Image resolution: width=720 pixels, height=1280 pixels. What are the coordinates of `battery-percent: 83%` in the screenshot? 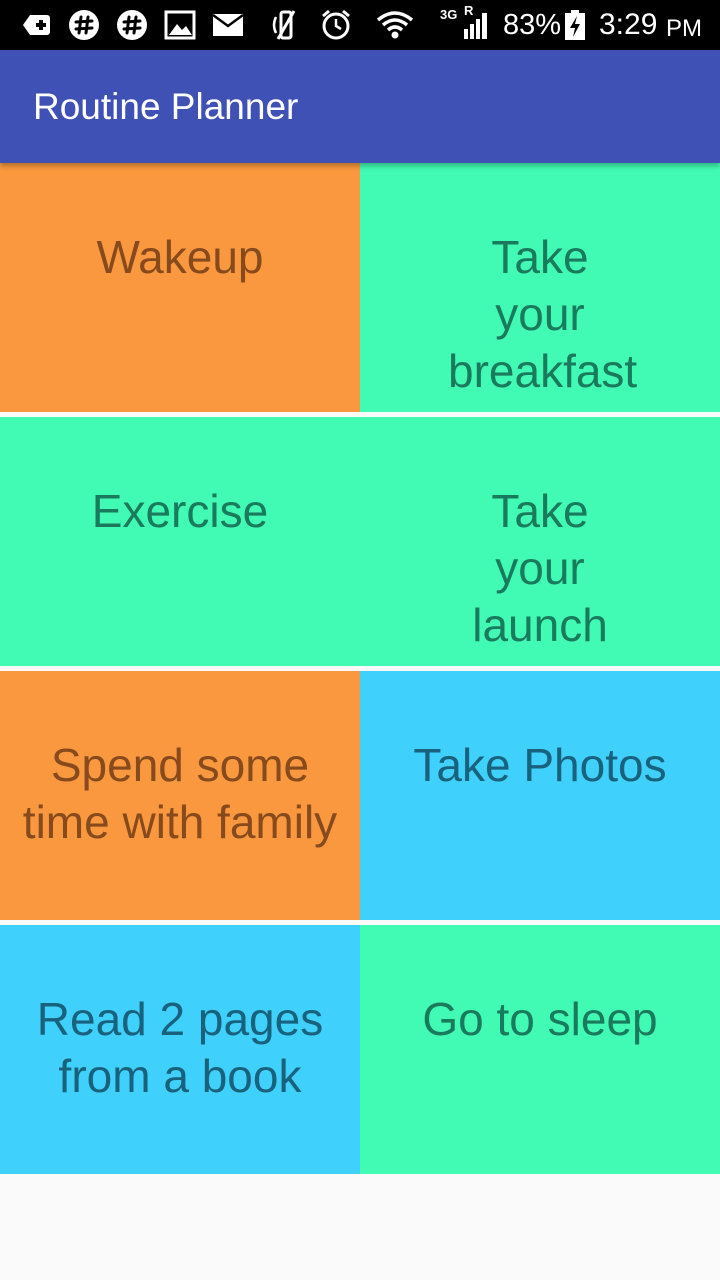 It's located at (532, 25).